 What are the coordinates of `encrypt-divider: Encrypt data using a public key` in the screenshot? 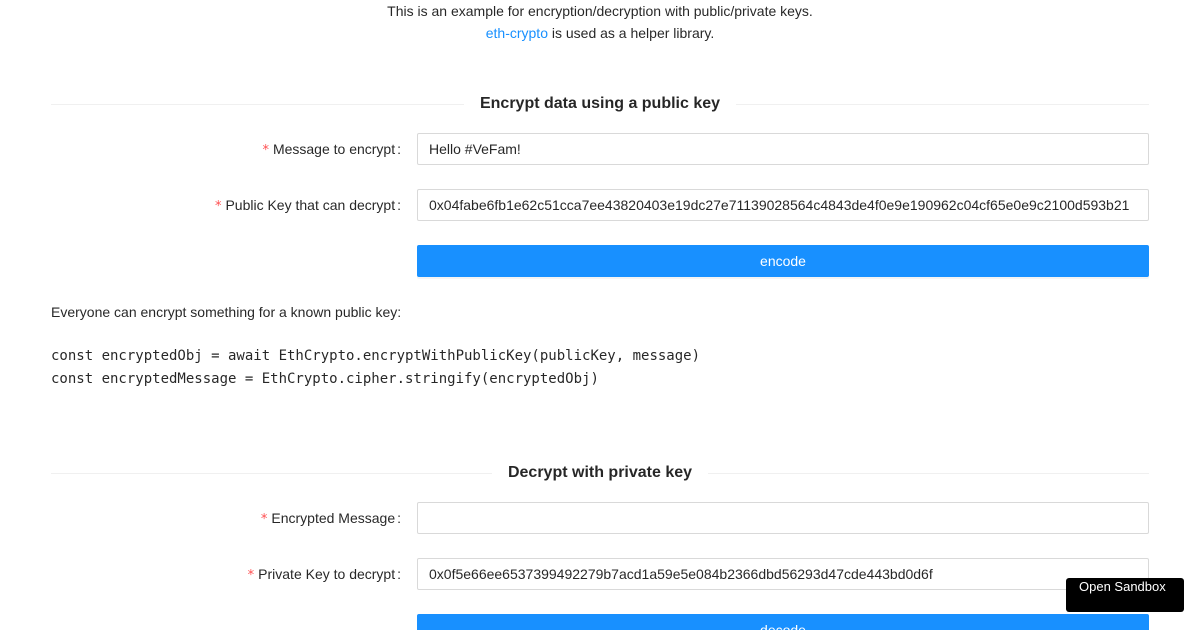 It's located at (600, 104).